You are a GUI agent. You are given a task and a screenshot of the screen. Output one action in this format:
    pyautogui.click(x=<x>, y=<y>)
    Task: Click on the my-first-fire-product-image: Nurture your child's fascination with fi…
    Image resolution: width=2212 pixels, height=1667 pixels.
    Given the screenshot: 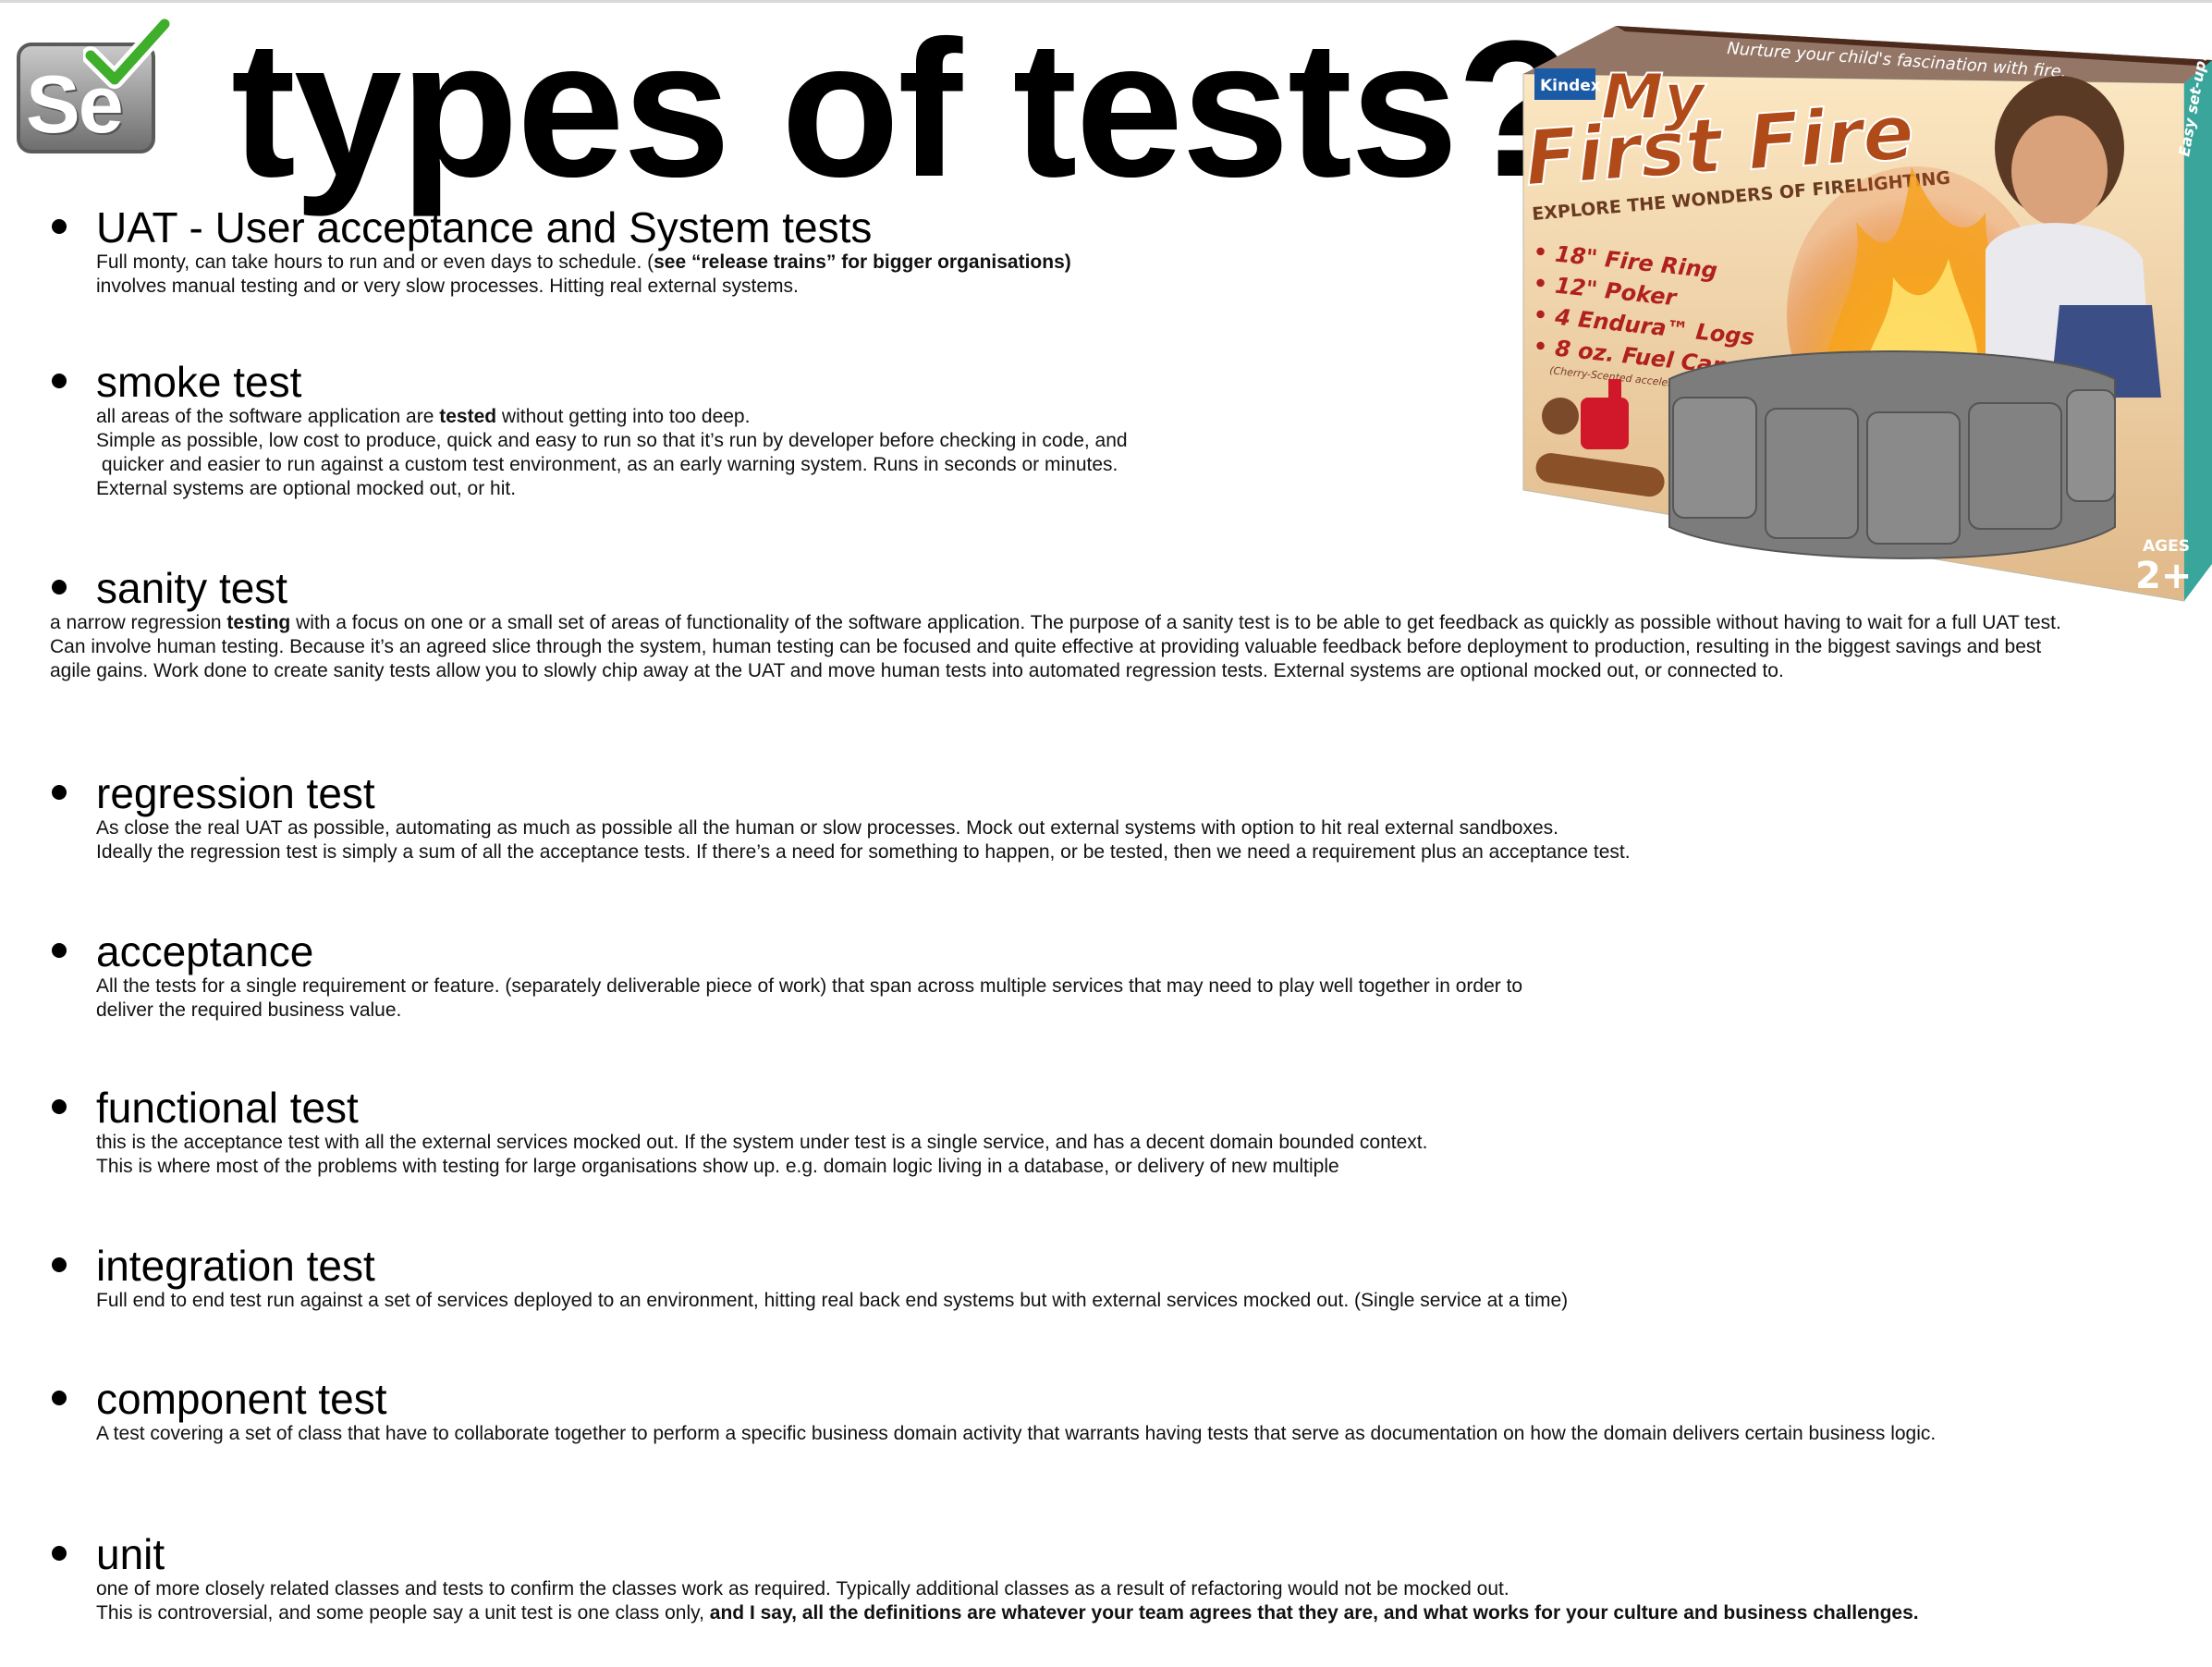 What is the action you would take?
    pyautogui.click(x=1867, y=314)
    